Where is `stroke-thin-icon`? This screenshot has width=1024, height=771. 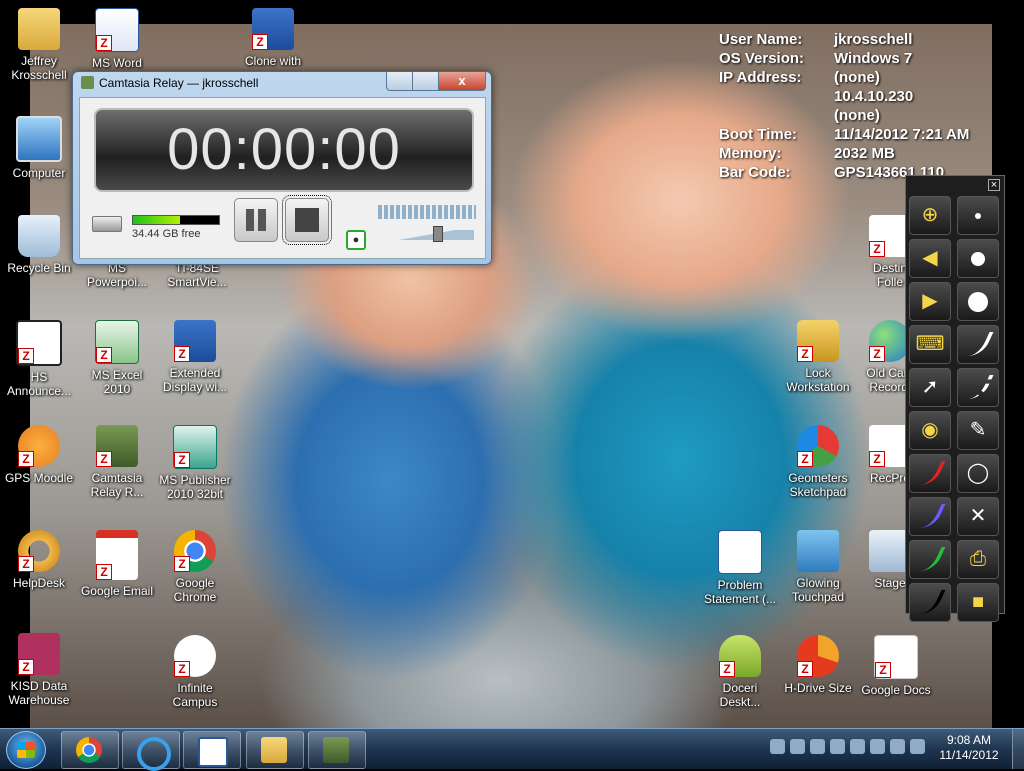 stroke-thin-icon is located at coordinates (978, 344).